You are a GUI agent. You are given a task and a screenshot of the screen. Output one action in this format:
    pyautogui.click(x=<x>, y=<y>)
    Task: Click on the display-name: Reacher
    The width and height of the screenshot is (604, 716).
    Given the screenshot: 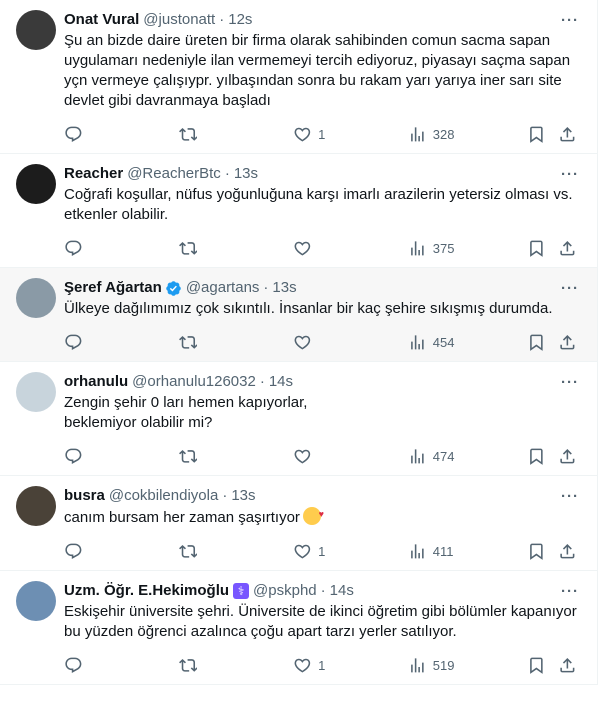 What is the action you would take?
    pyautogui.click(x=93, y=174)
    